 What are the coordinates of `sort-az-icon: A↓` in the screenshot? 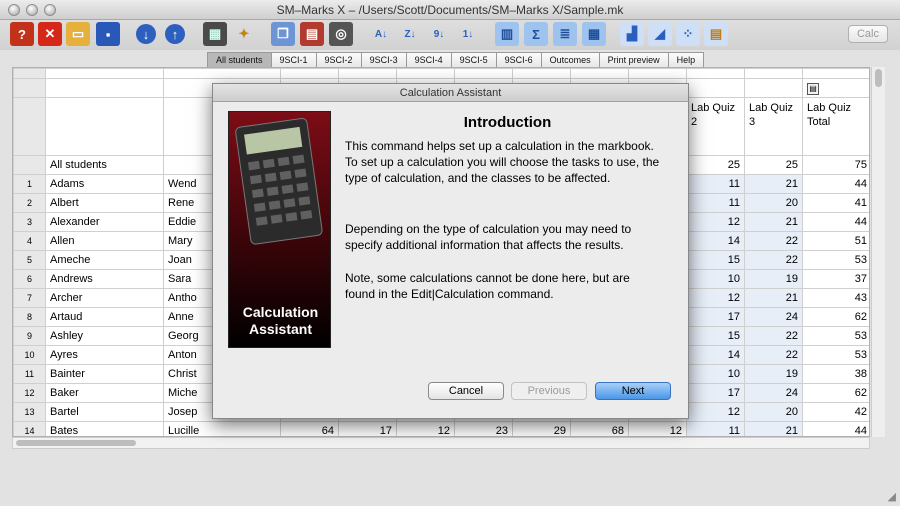 It's located at (381, 34).